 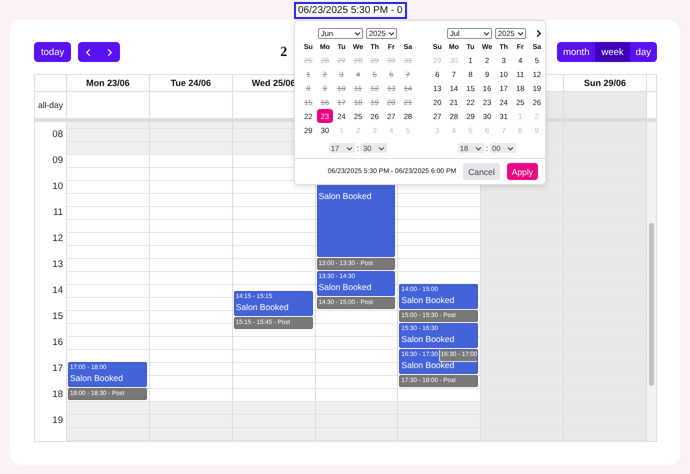 I want to click on hour-label: 19, so click(x=57, y=421).